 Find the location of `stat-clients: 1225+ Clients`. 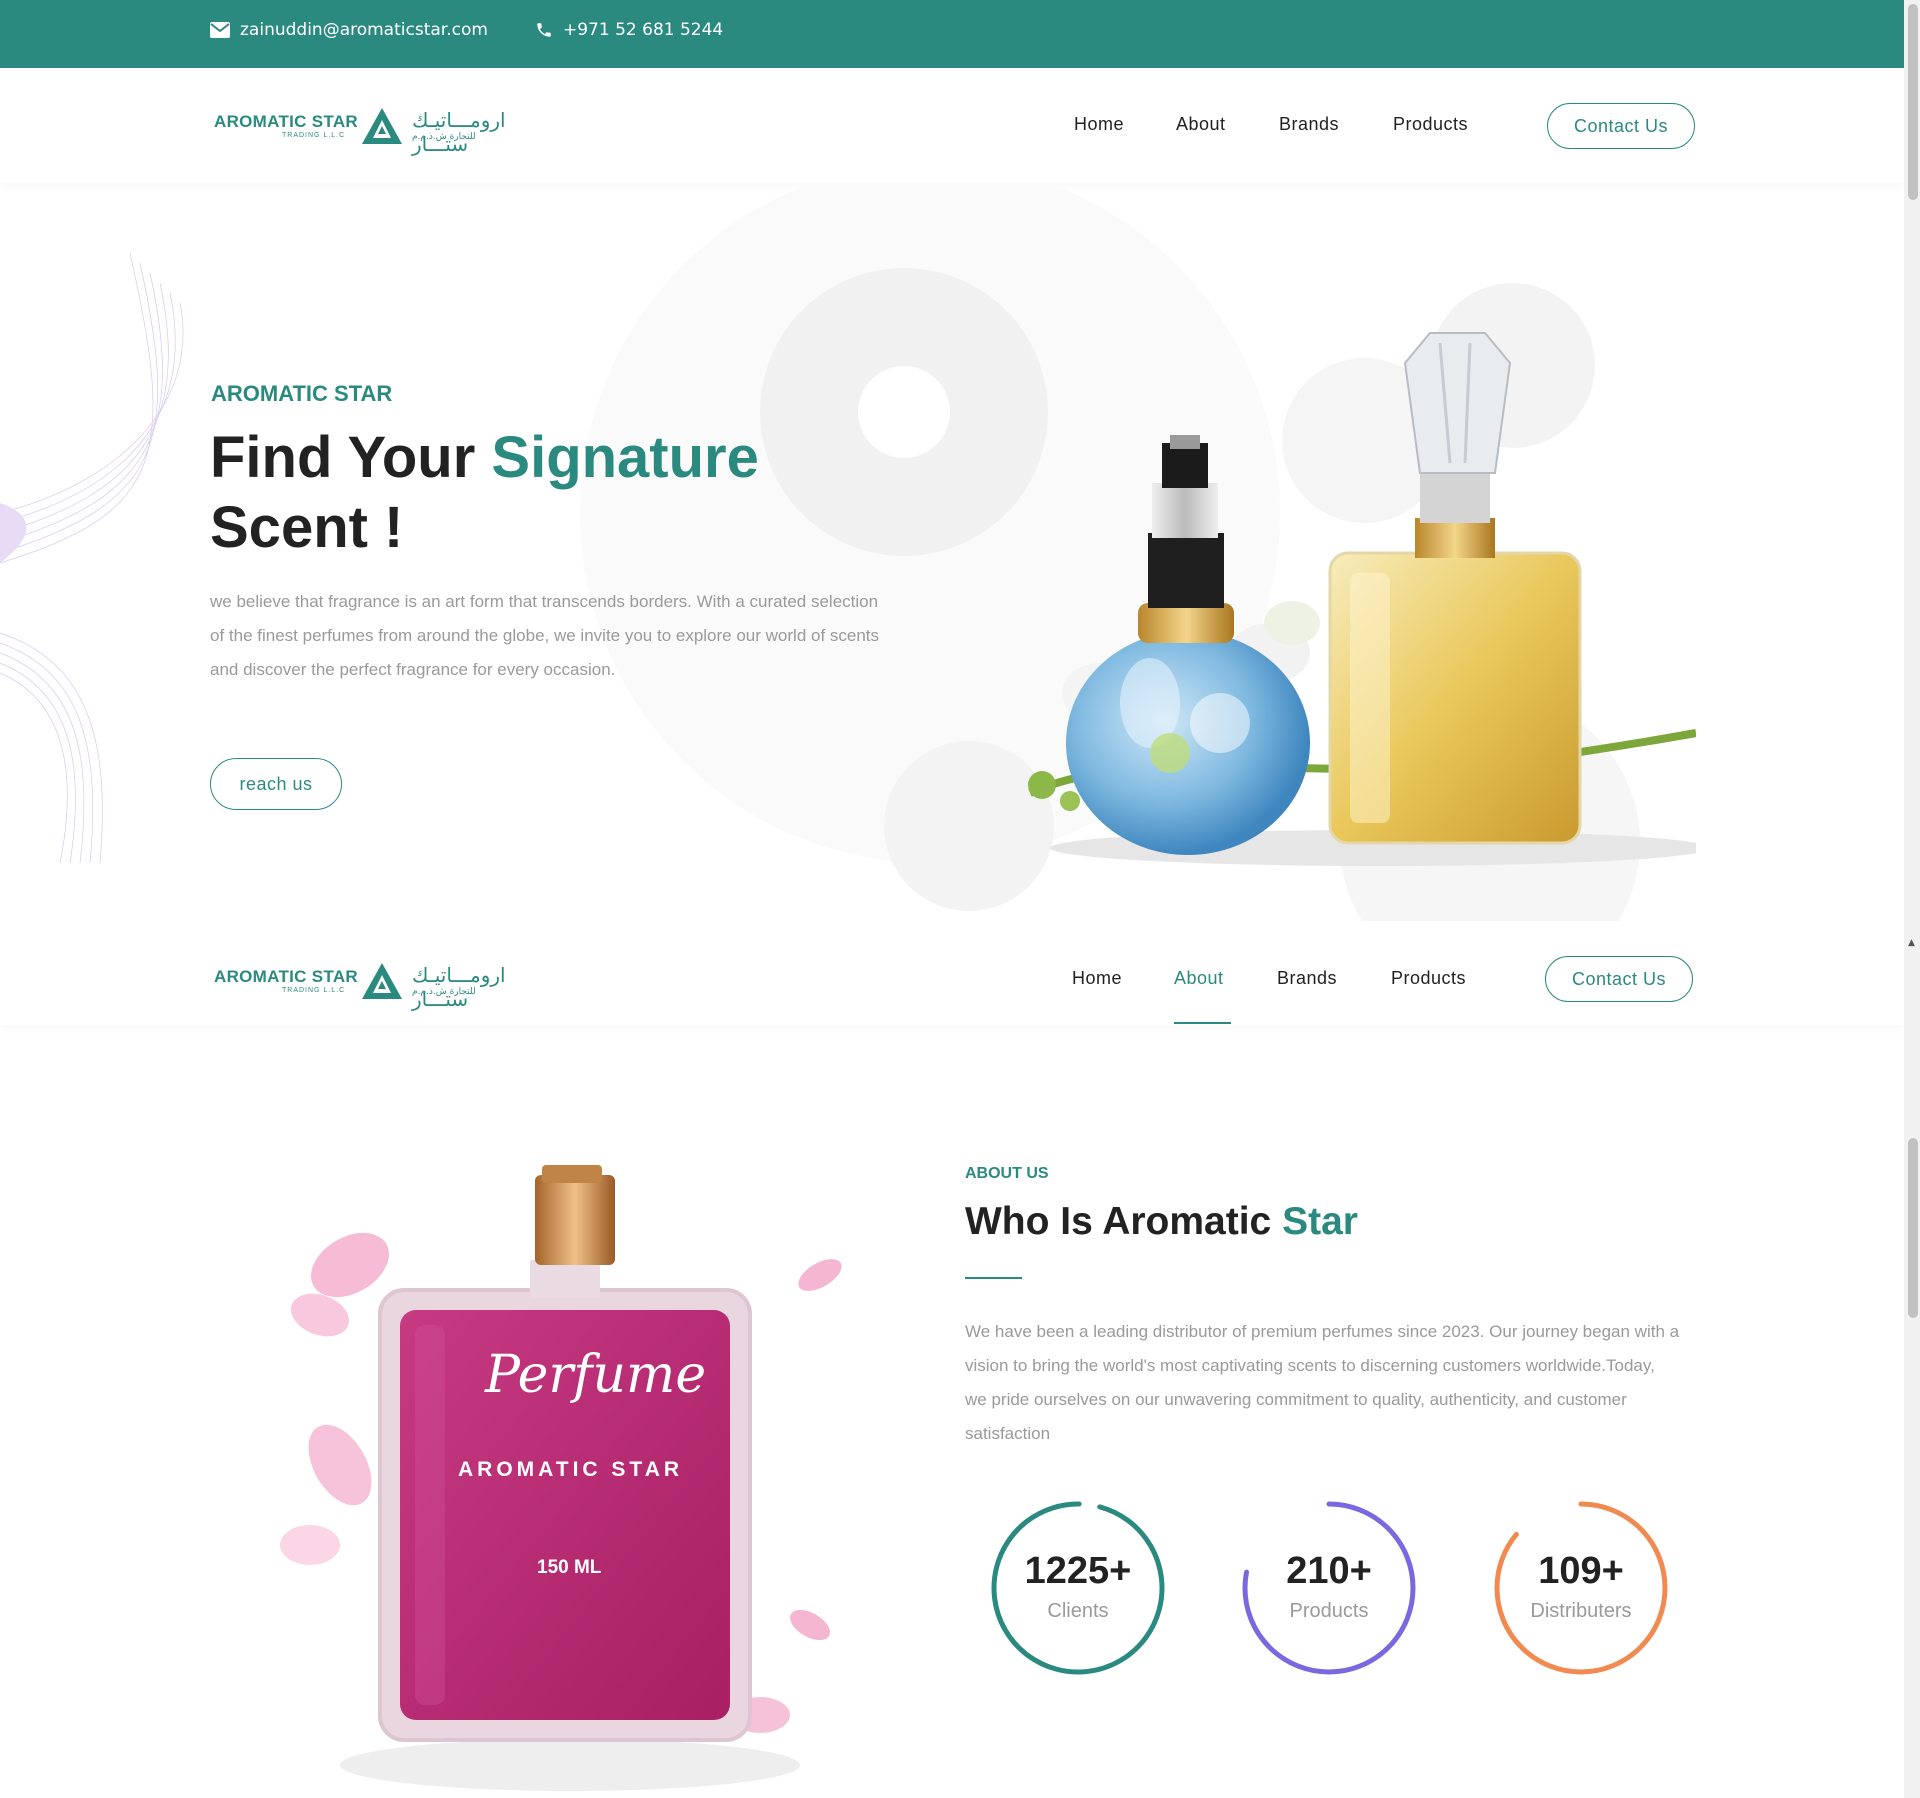

stat-clients: 1225+ Clients is located at coordinates (1078, 1588).